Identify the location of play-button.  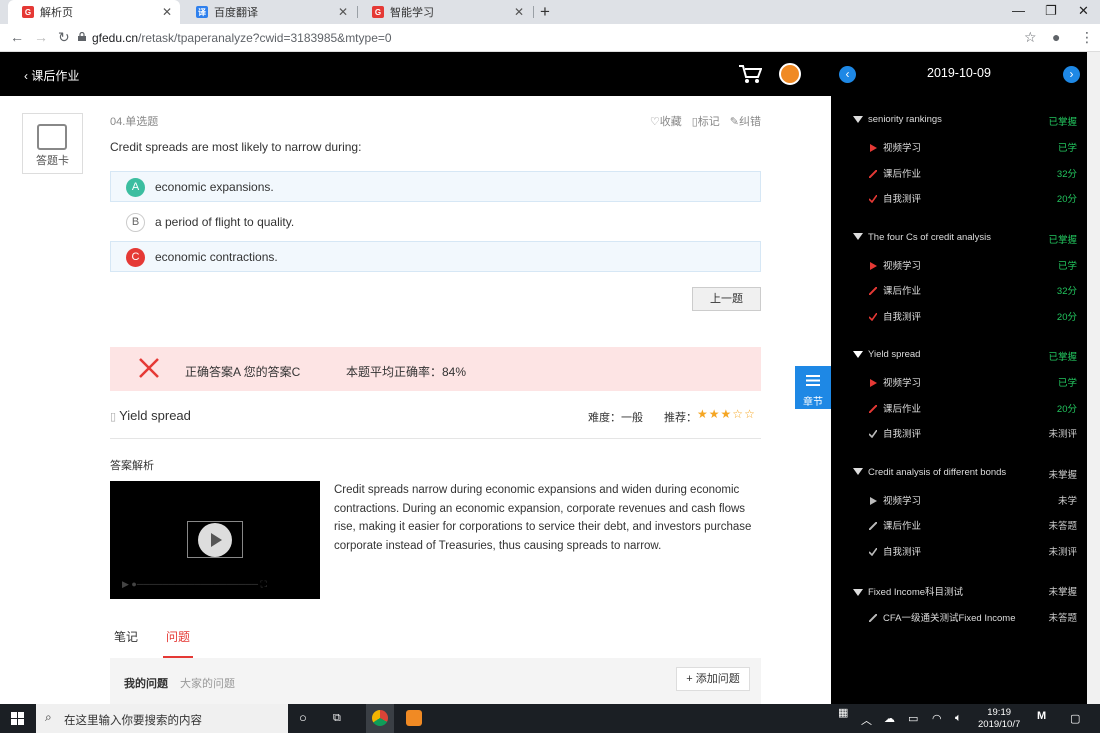
(215, 540).